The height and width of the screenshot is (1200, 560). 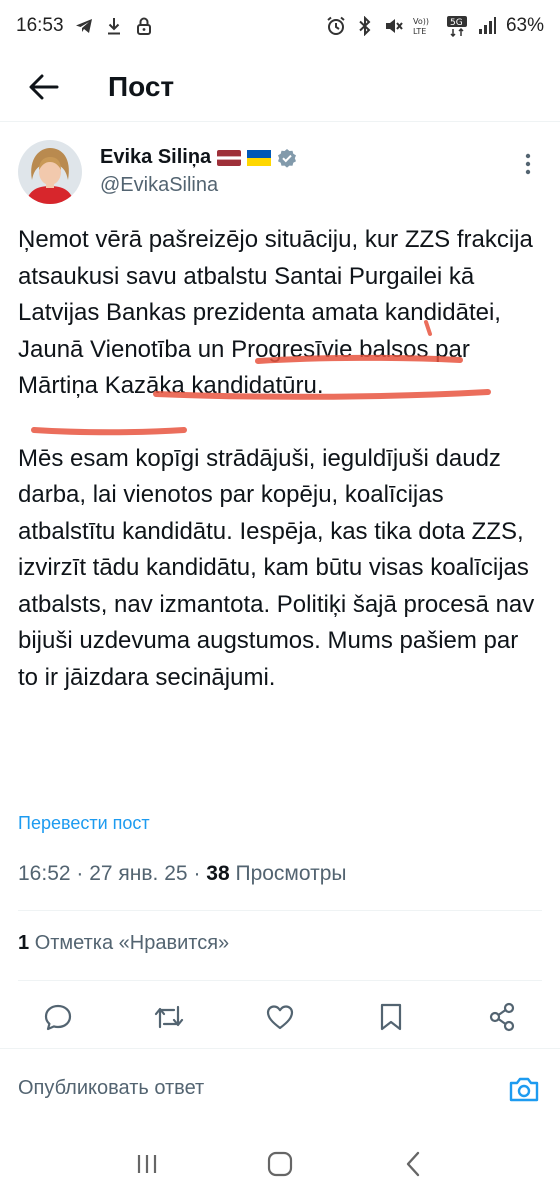 What do you see at coordinates (419, 31) in the screenshot?
I see `svg-text: LTE` at bounding box center [419, 31].